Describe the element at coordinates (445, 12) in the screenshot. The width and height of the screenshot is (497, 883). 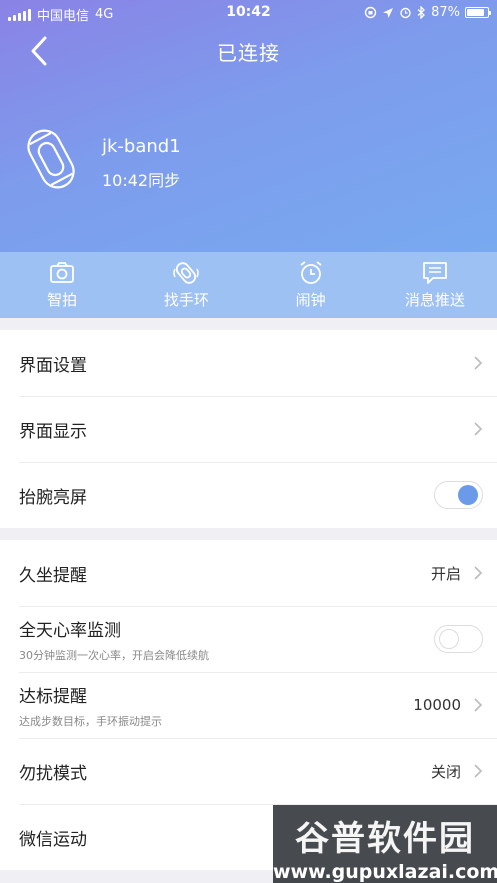
I see `battery-percent: 87%` at that location.